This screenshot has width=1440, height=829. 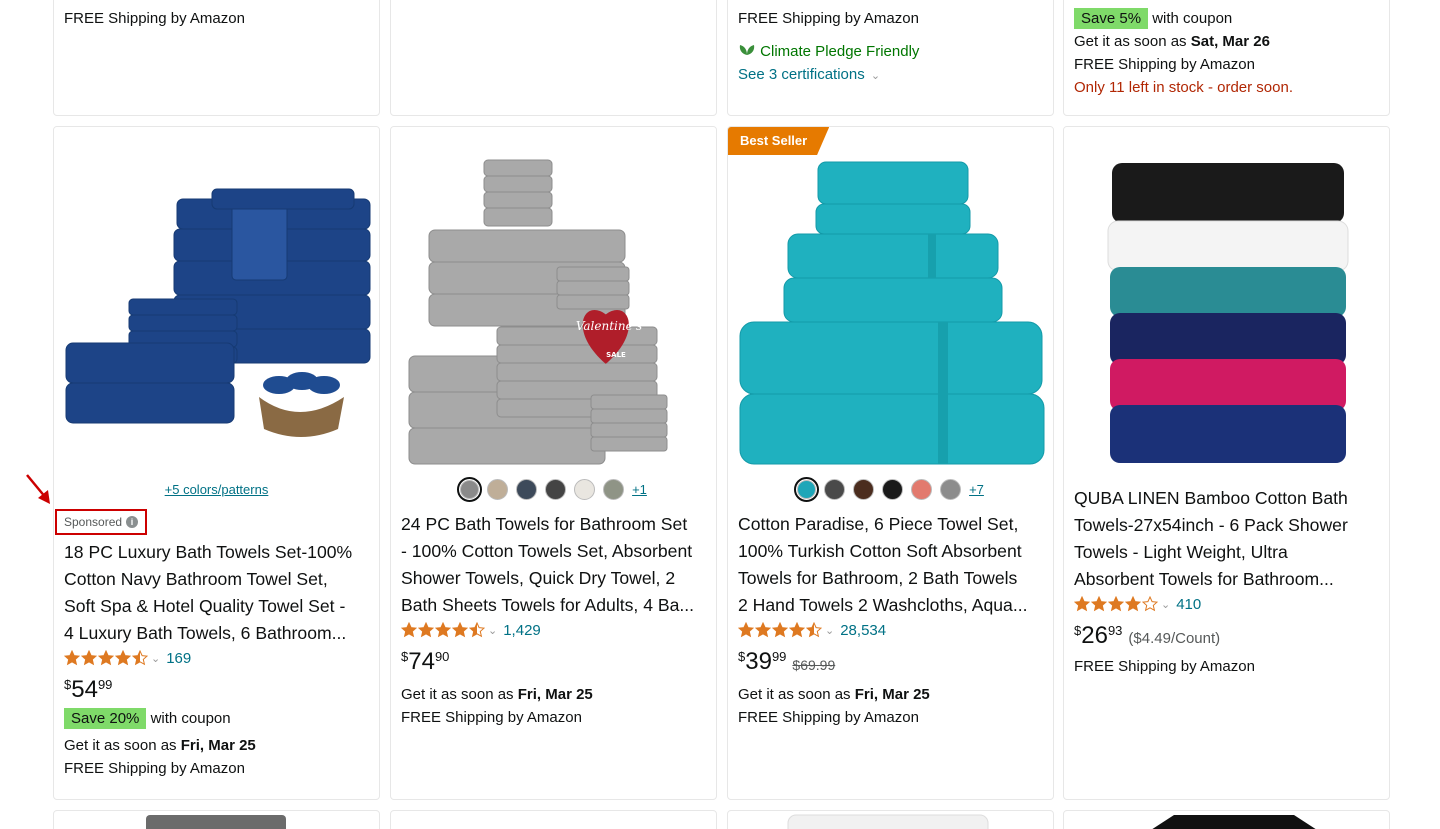 I want to click on more-swatches-link: +1, so click(x=639, y=489).